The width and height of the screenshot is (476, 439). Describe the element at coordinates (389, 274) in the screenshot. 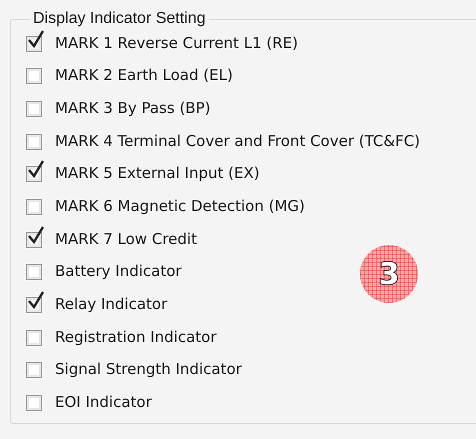

I see `callout-number: 3` at that location.